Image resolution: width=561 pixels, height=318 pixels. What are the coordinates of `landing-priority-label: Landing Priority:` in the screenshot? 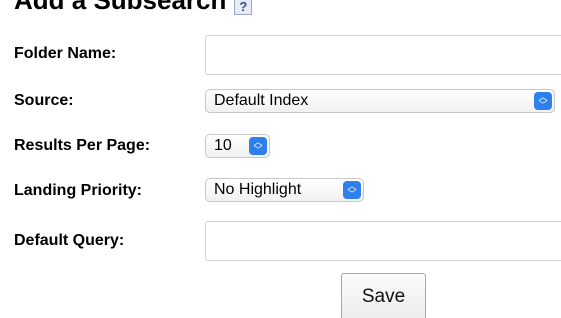 It's located at (78, 190).